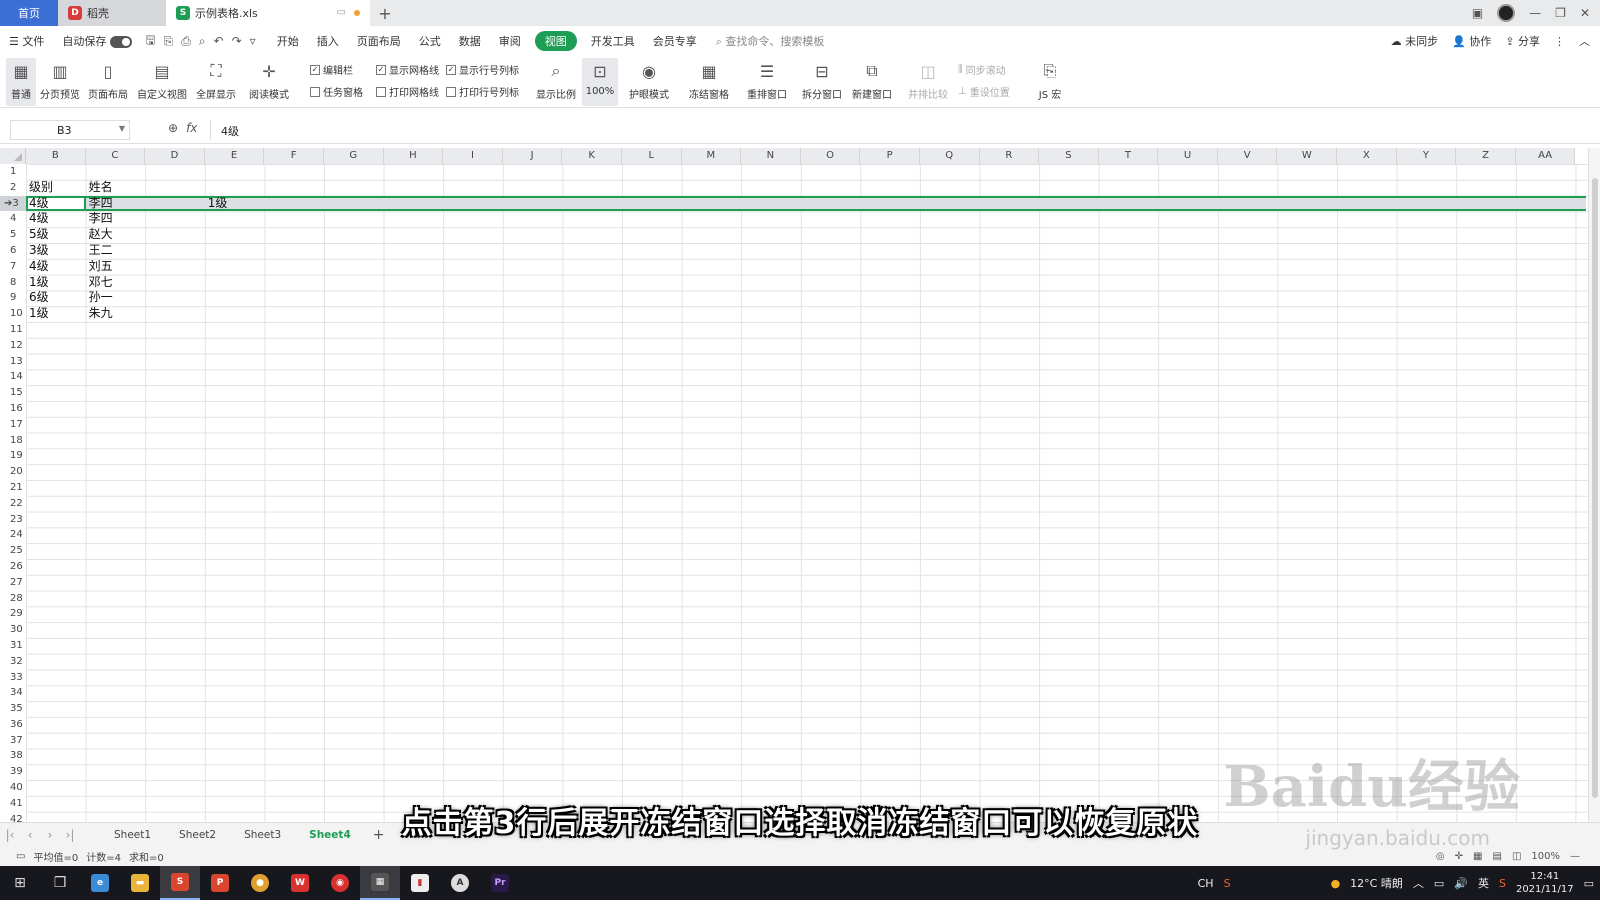  I want to click on column-header-B: B, so click(56, 156).